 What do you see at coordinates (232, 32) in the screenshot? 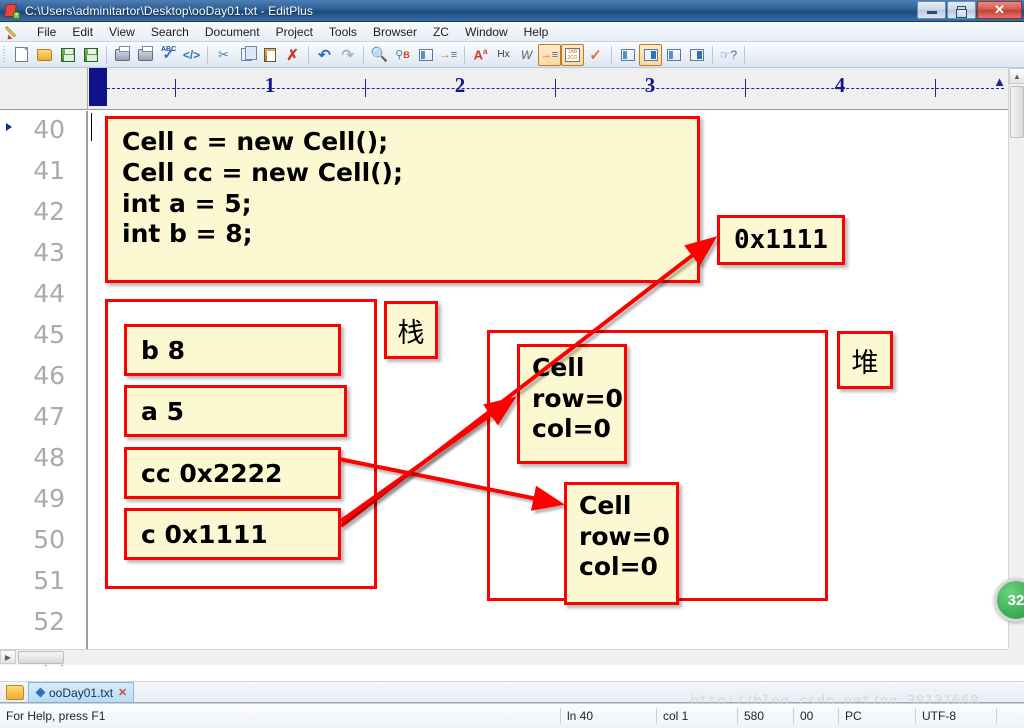
I see `menu-item-document: Document` at bounding box center [232, 32].